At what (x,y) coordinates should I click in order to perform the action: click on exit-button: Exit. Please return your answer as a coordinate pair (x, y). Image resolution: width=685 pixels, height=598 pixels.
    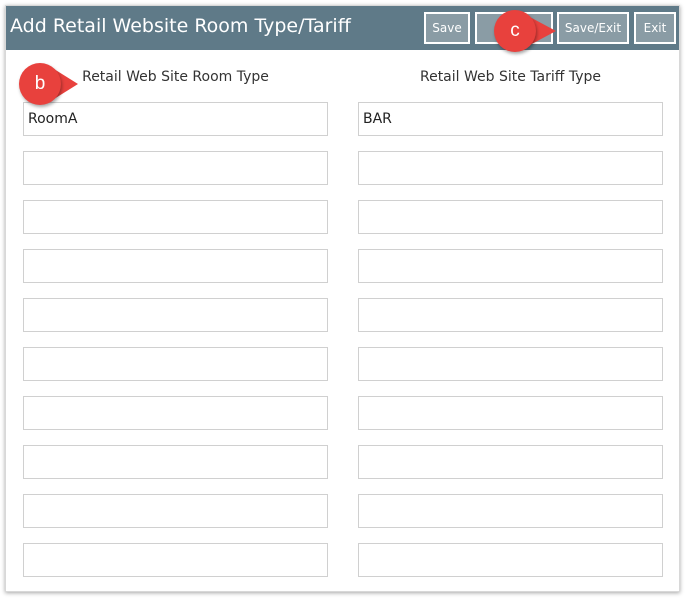
    Looking at the image, I should click on (655, 28).